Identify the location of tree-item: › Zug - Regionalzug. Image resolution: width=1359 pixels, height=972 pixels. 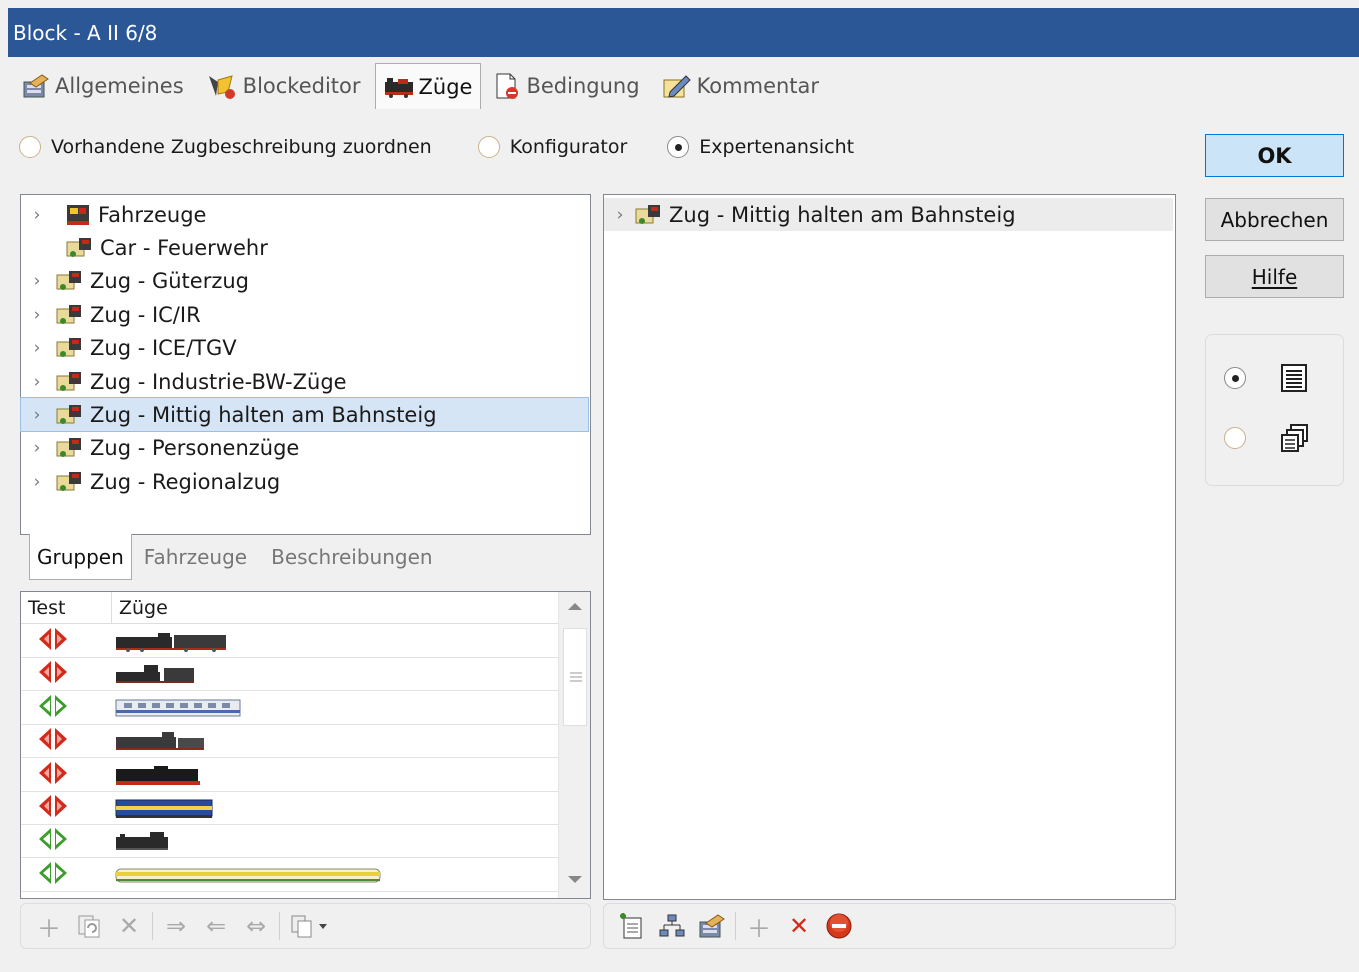
(304, 481).